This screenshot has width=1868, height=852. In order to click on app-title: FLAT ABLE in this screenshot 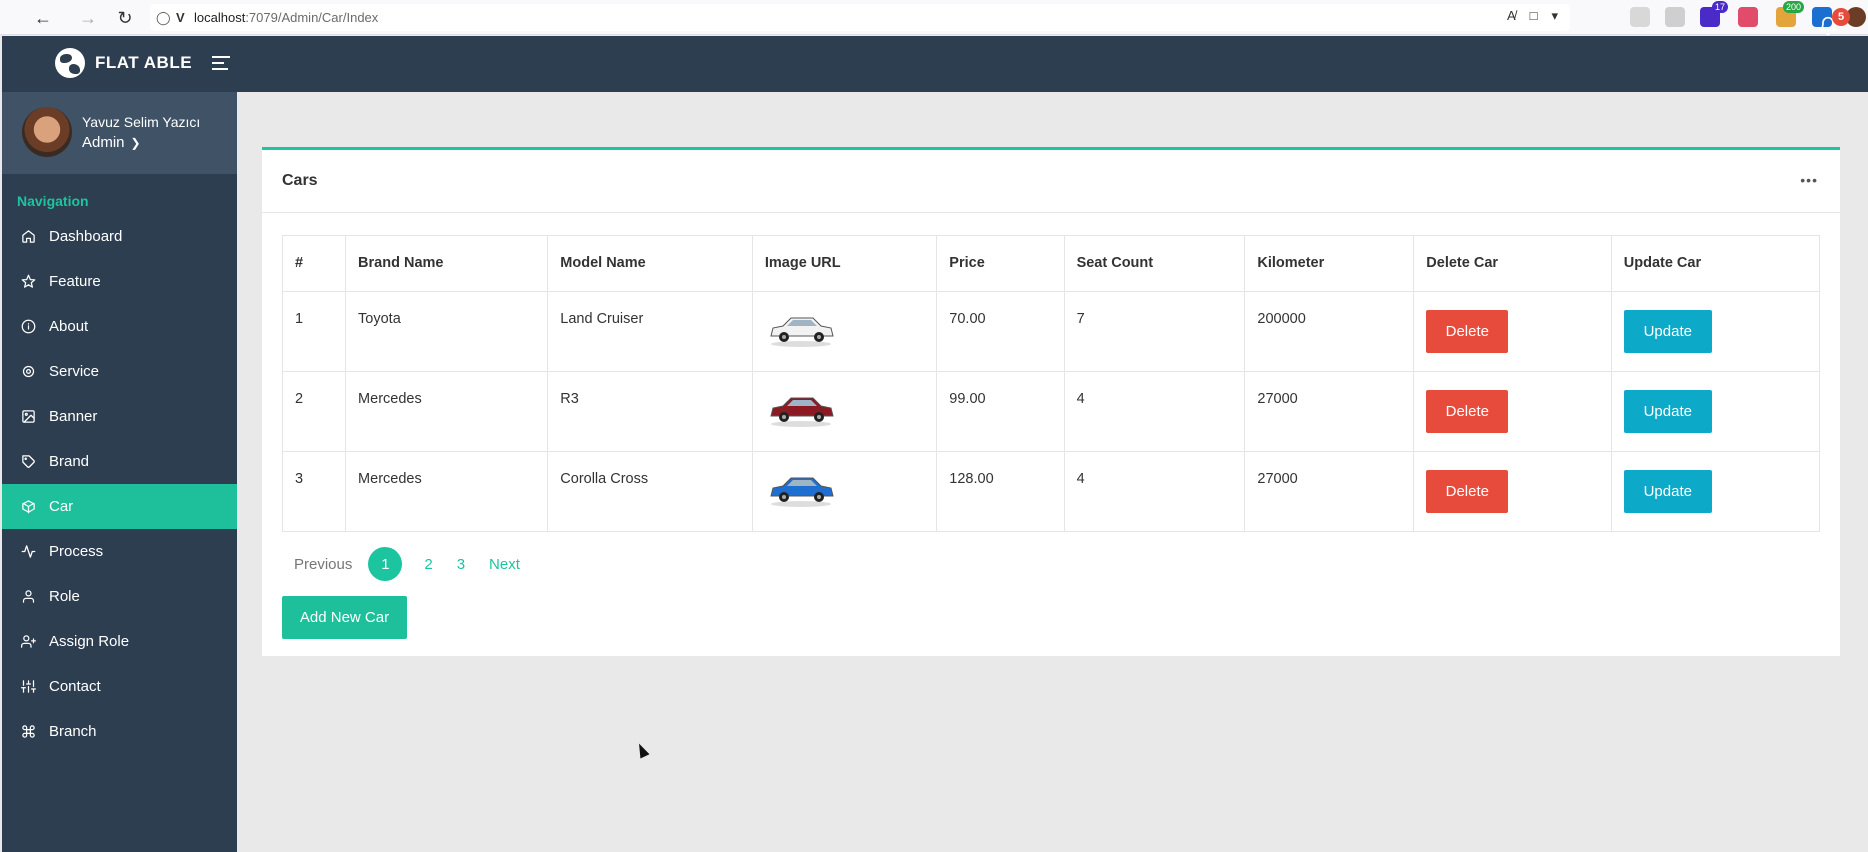, I will do `click(144, 62)`.